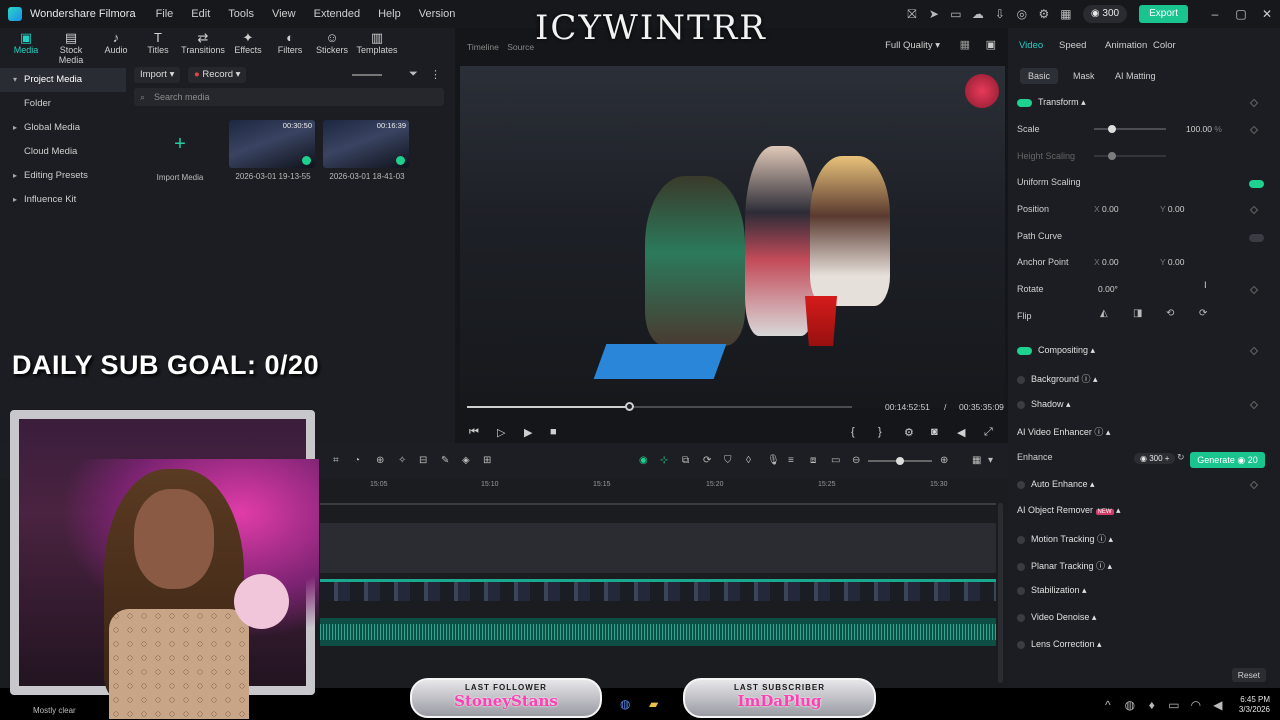  What do you see at coordinates (1021, 590) in the screenshot?
I see `stabilization-toggle` at bounding box center [1021, 590].